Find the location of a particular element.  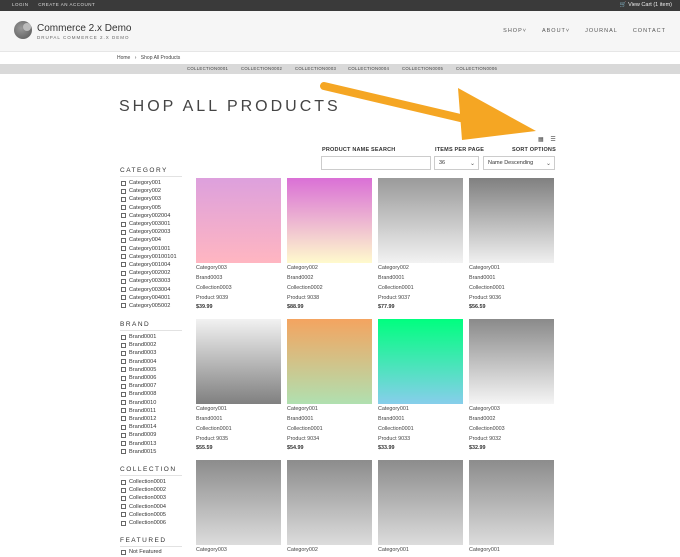

facet-item: Brand0007 is located at coordinates (138, 386).